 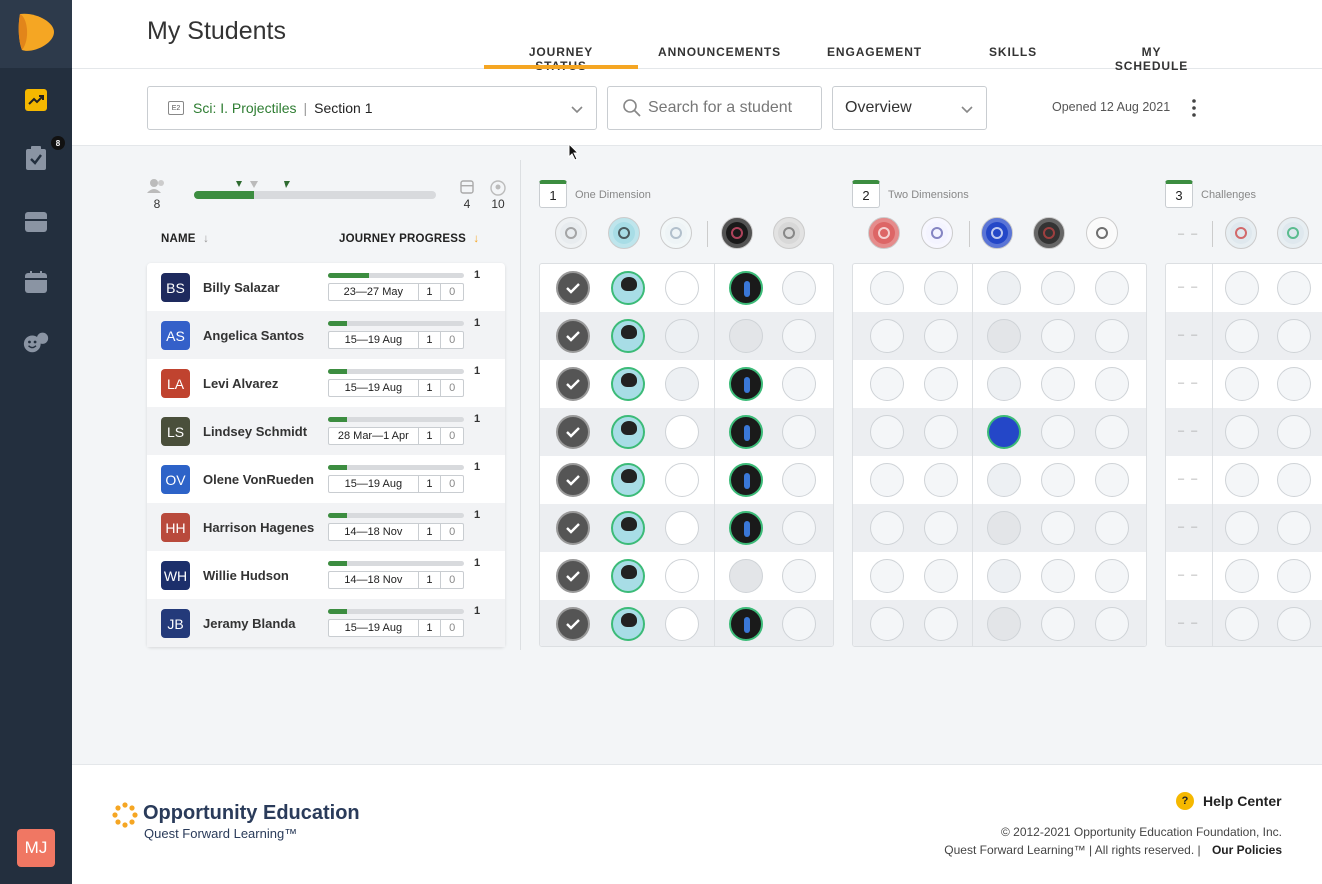 I want to click on student-name: Jeramy Blanda, so click(x=249, y=623).